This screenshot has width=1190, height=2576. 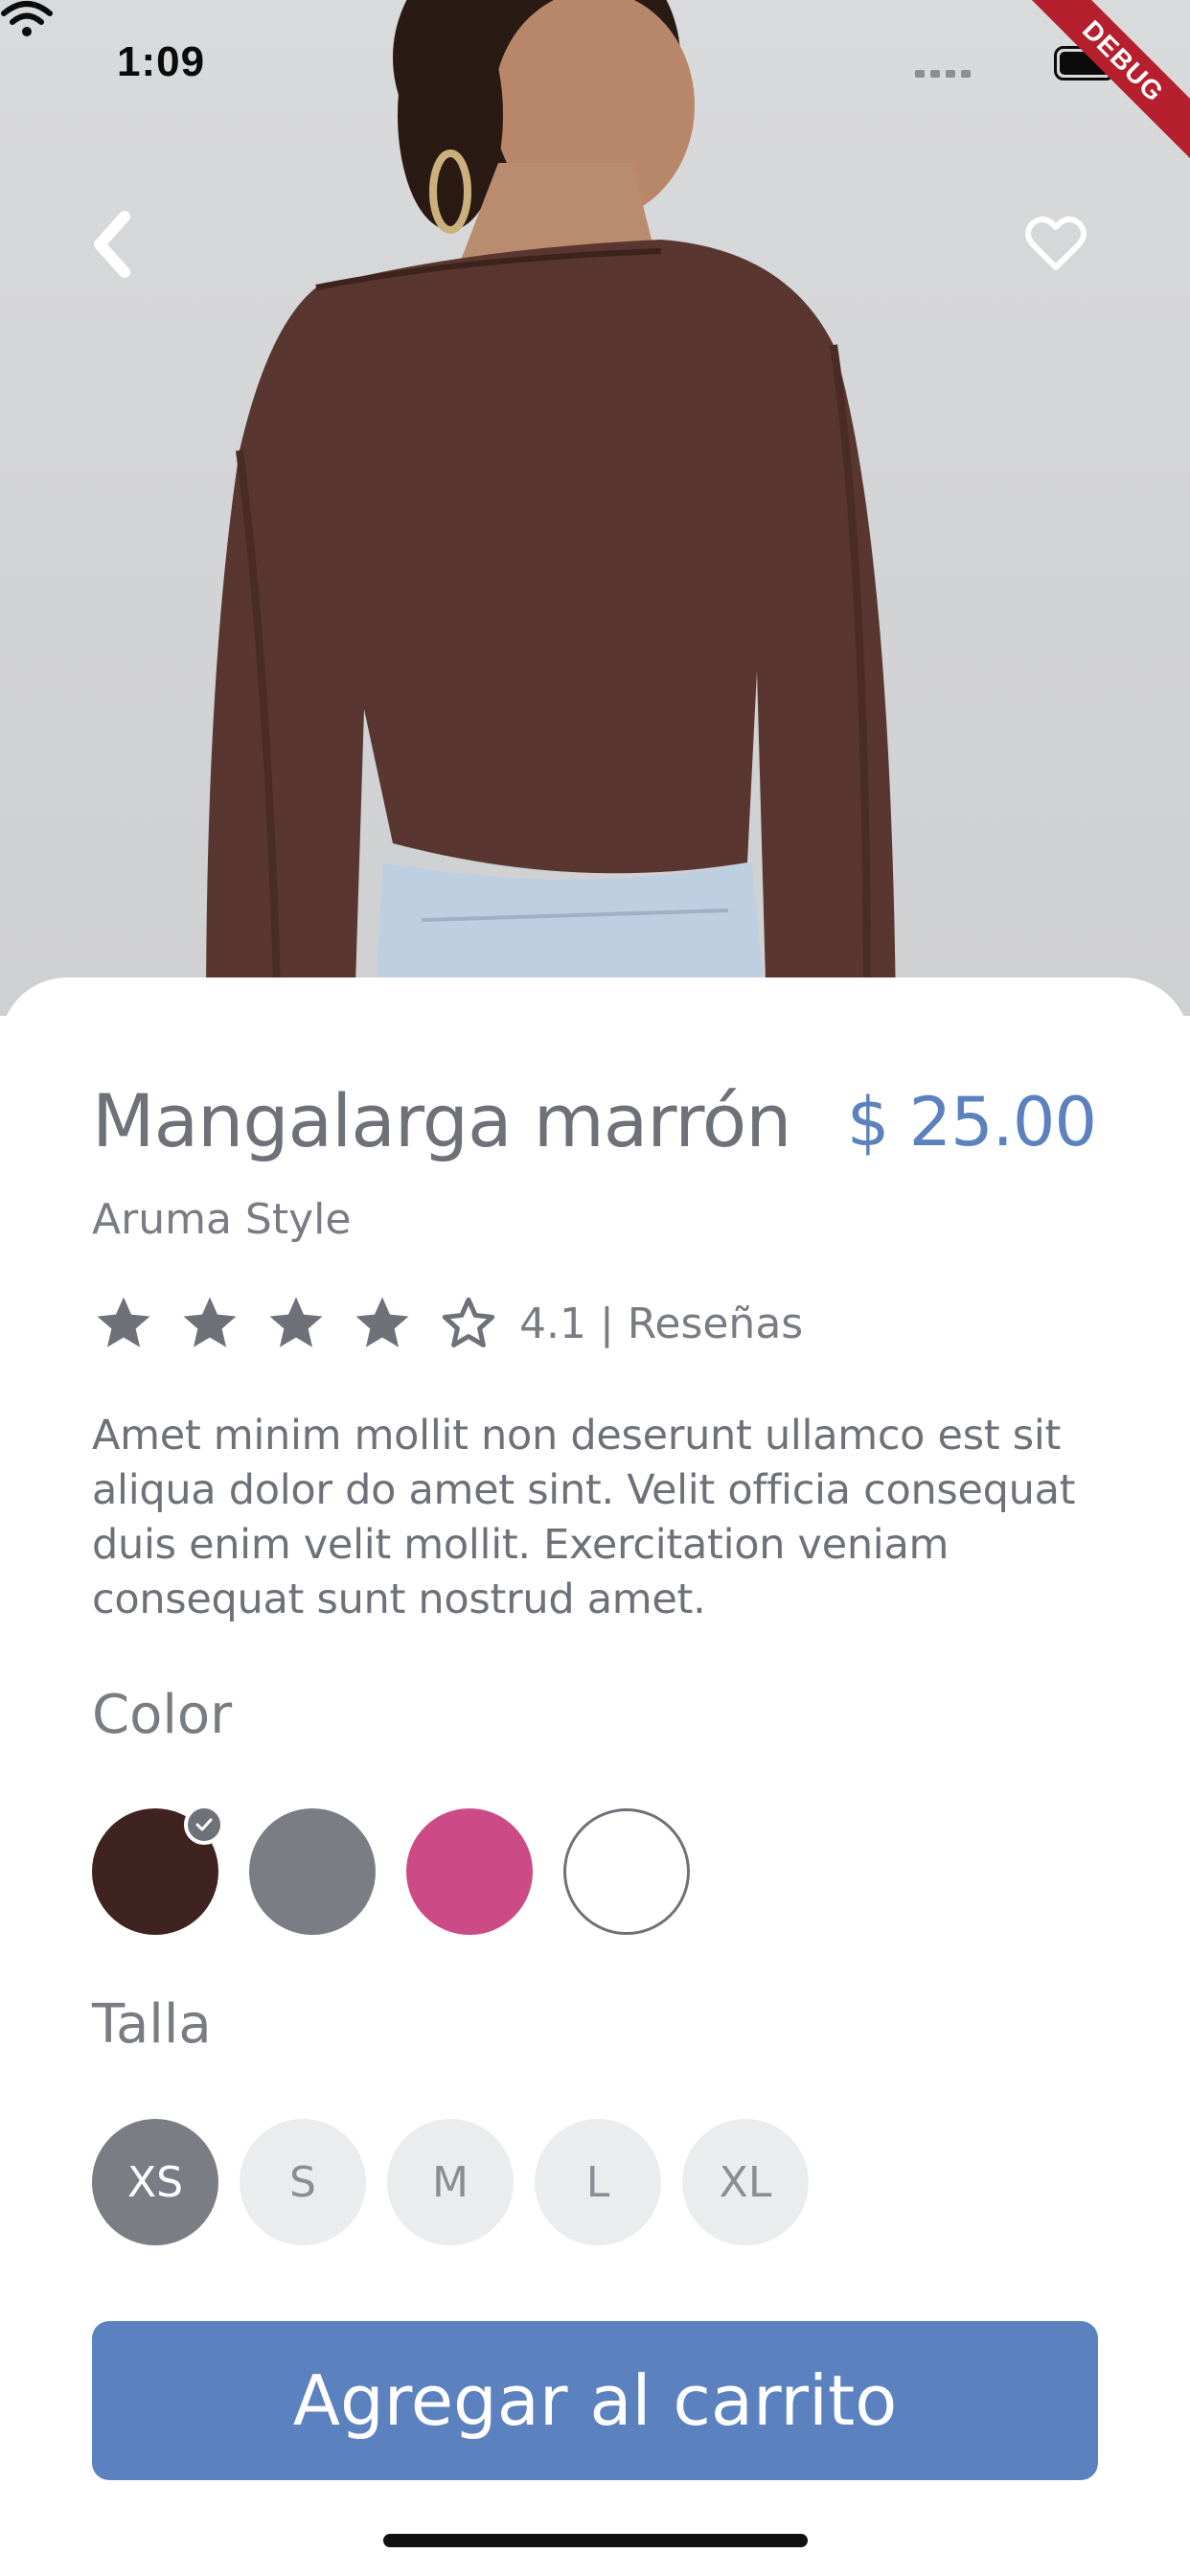 What do you see at coordinates (163, 1715) in the screenshot?
I see `color-label: Color` at bounding box center [163, 1715].